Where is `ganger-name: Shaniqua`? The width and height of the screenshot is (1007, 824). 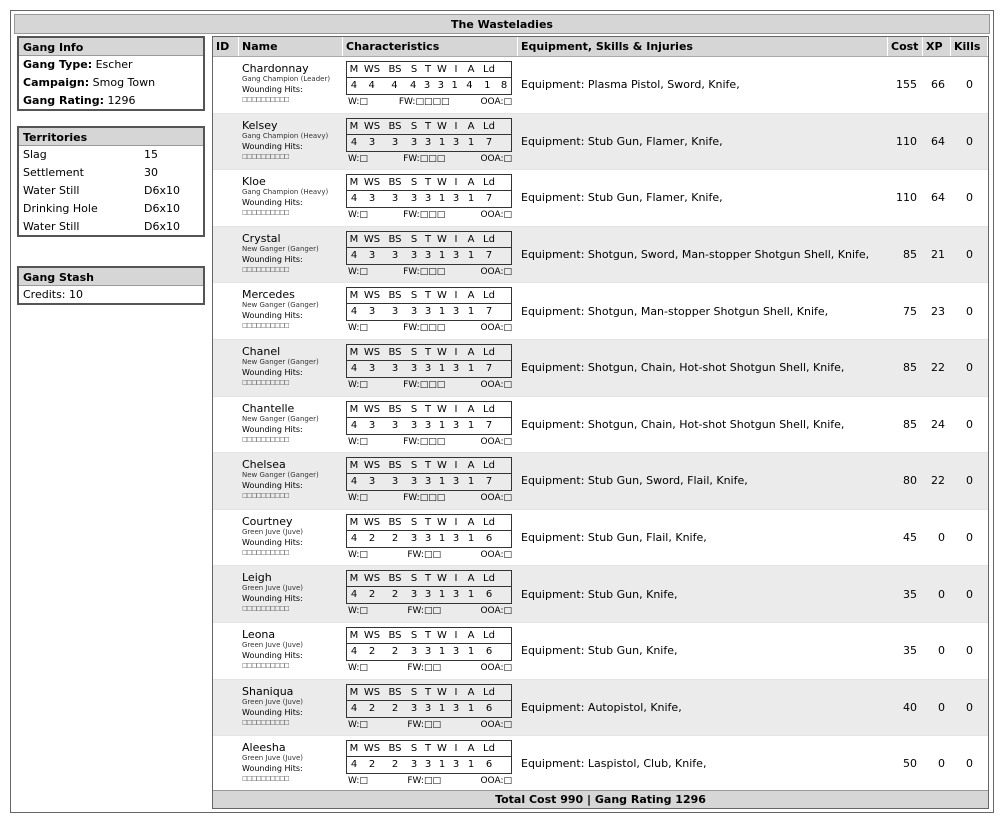
ganger-name: Shaniqua is located at coordinates (268, 691).